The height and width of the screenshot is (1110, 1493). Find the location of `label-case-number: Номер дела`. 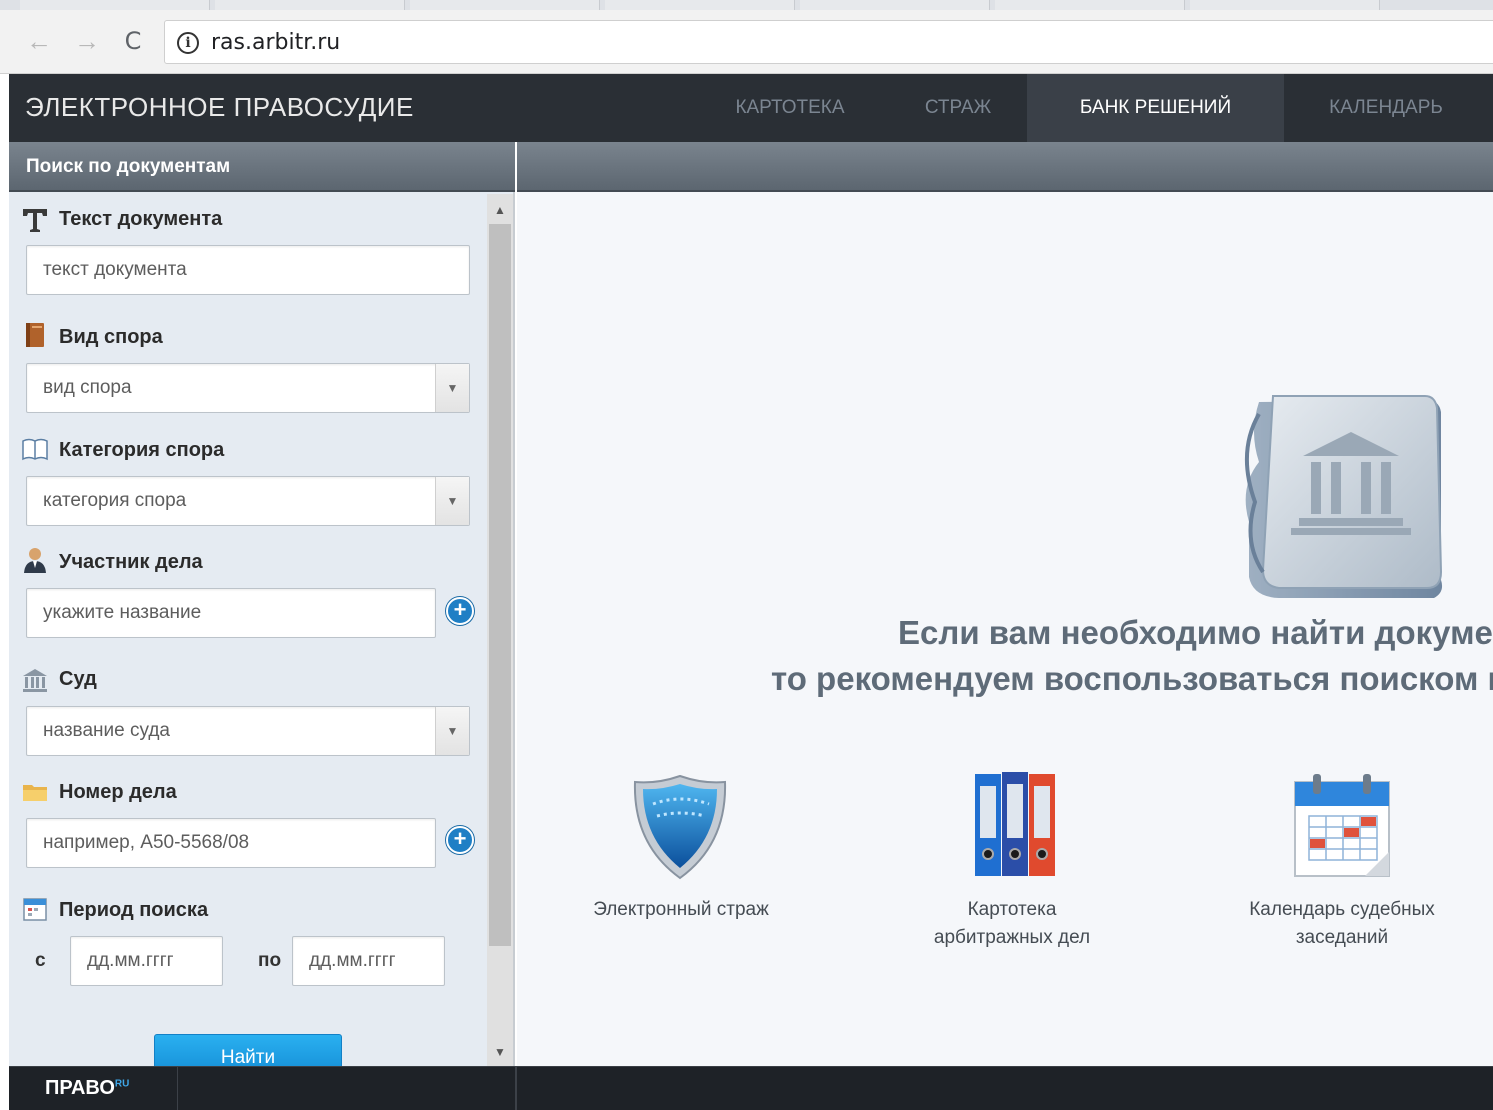

label-case-number: Номер дела is located at coordinates (118, 792).